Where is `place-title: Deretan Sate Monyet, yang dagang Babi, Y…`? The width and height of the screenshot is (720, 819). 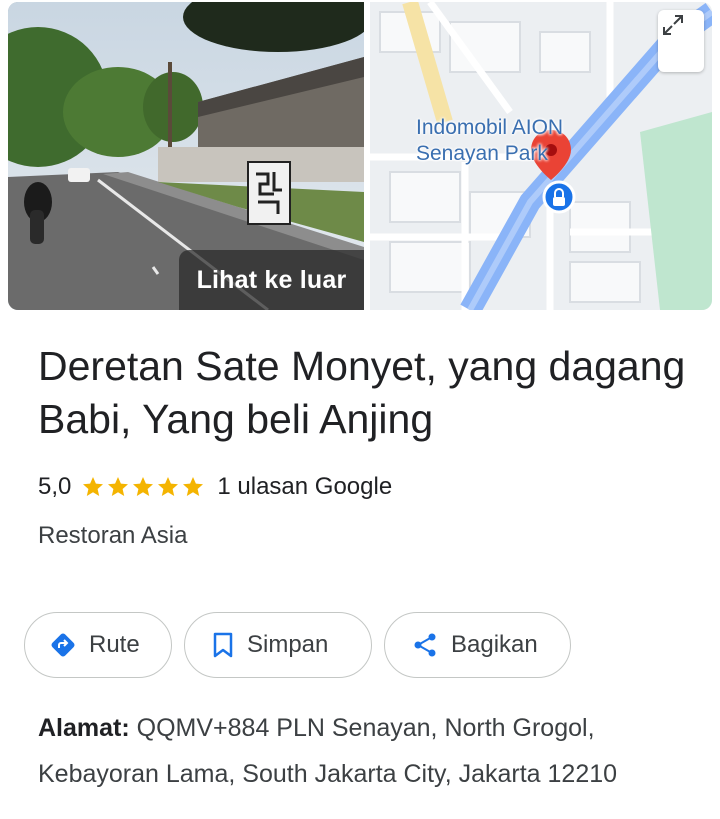
place-title: Deretan Sate Monyet, yang dagang Babi, Y… is located at coordinates (362, 392).